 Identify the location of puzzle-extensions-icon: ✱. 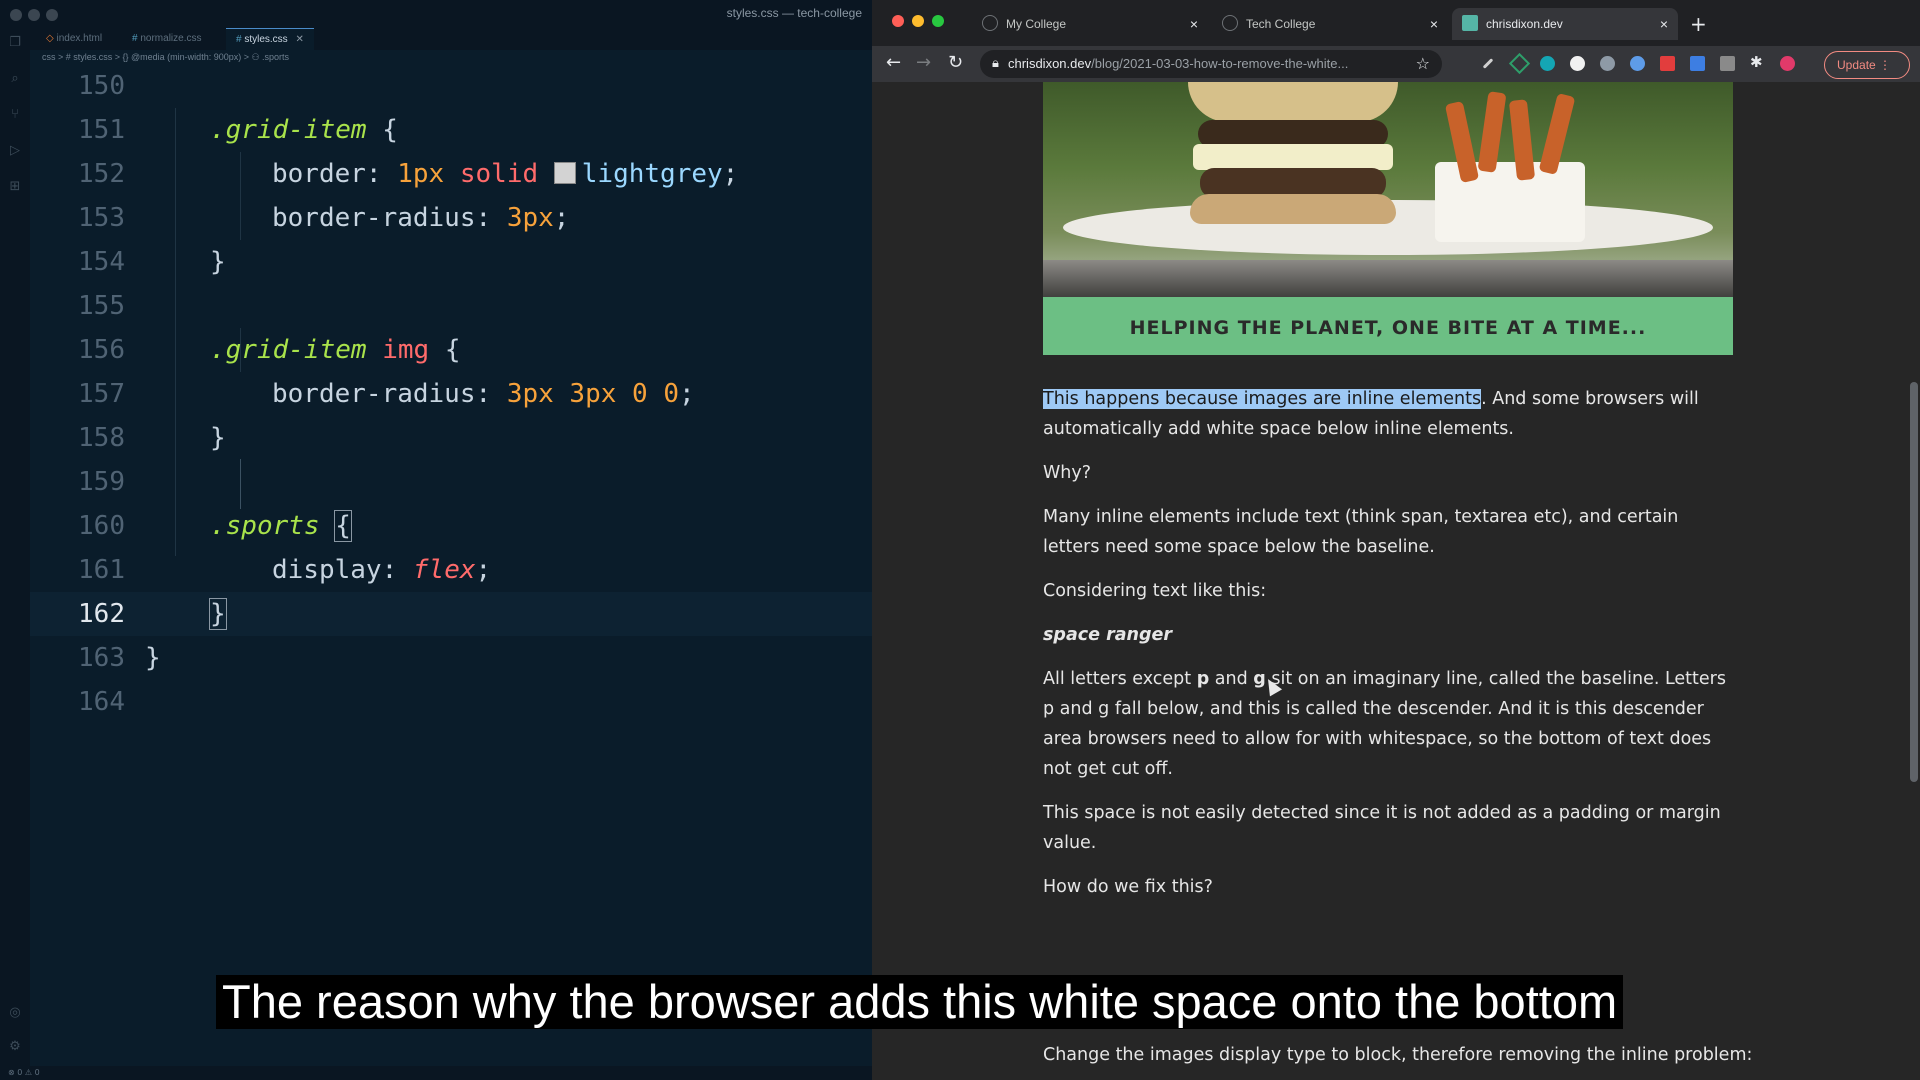
(1757, 62).